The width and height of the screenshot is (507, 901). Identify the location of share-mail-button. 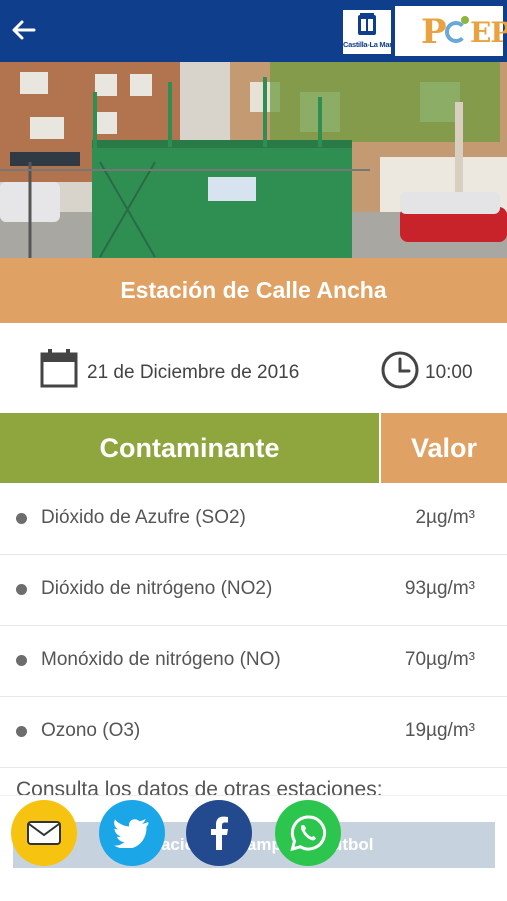
(44, 833).